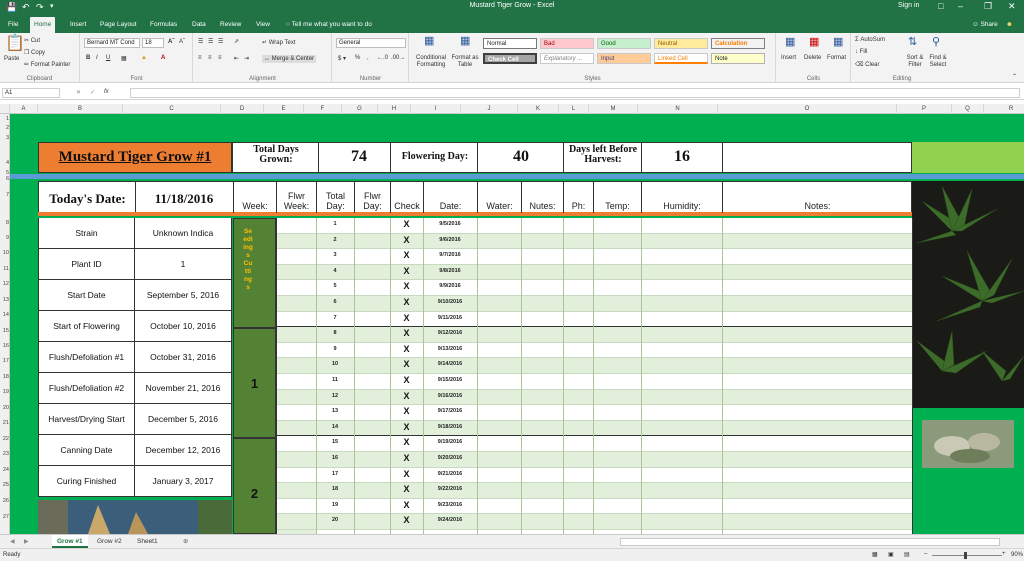 The width and height of the screenshot is (1024, 561). I want to click on style-normal: Normal, so click(510, 43).